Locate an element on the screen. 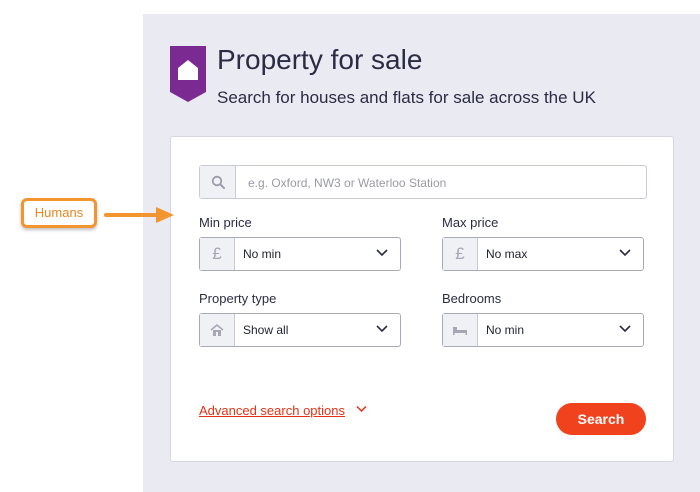  house-icon is located at coordinates (217, 330).